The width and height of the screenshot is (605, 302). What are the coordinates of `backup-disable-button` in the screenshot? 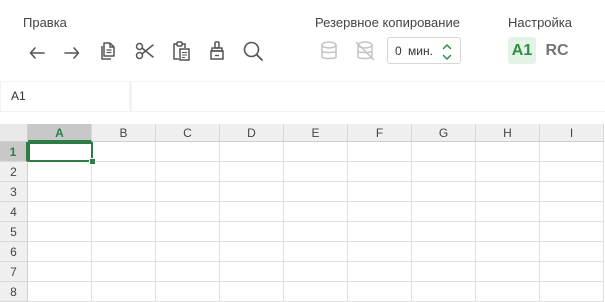 It's located at (365, 51).